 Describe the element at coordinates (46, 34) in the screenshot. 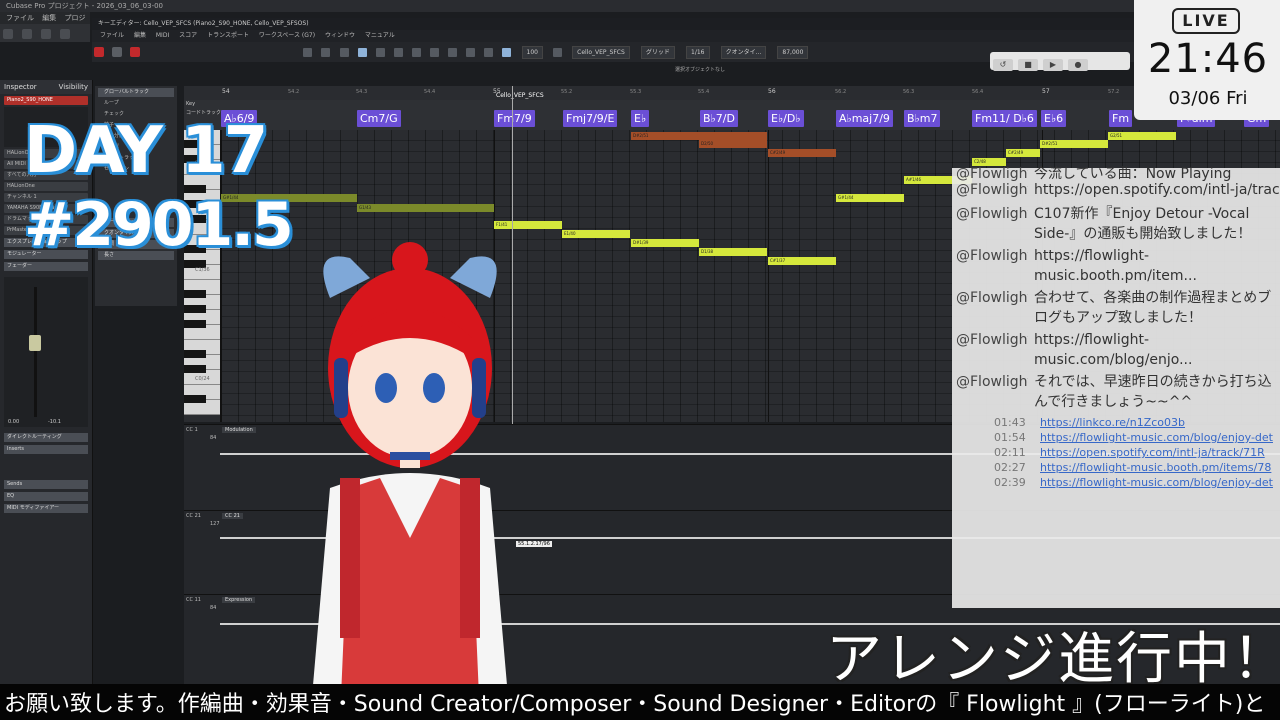

I see `redo-icon` at that location.